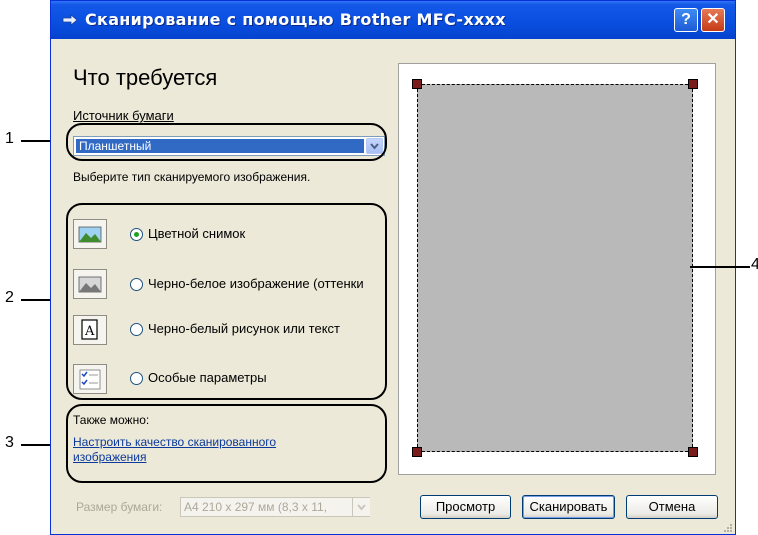 The width and height of the screenshot is (758, 535). I want to click on close-button: ✕, so click(713, 20).